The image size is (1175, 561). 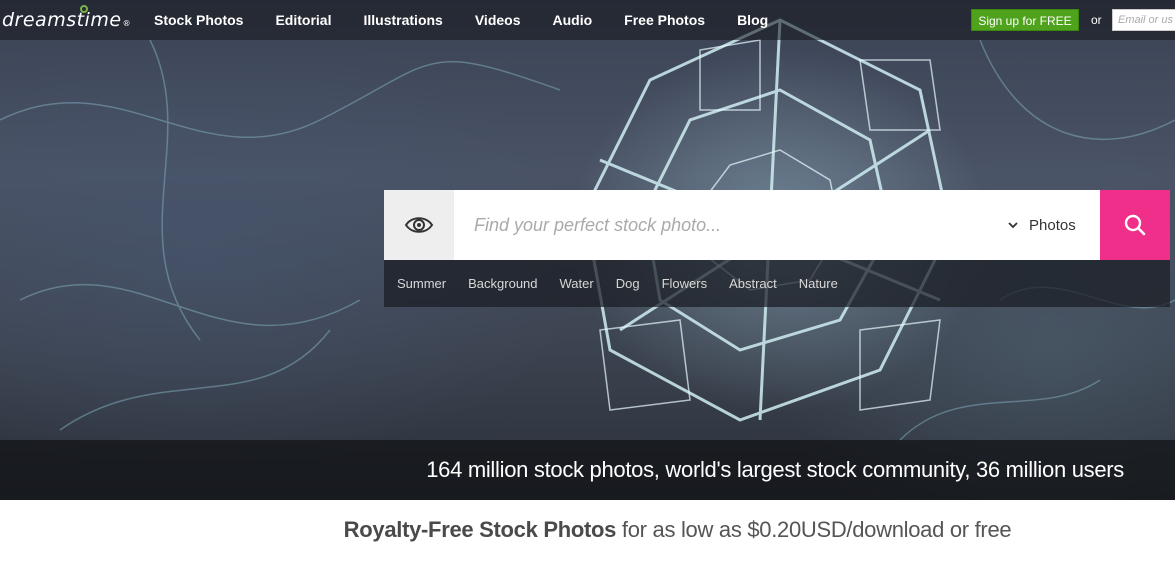 I want to click on category-select: Photos, so click(x=1049, y=225).